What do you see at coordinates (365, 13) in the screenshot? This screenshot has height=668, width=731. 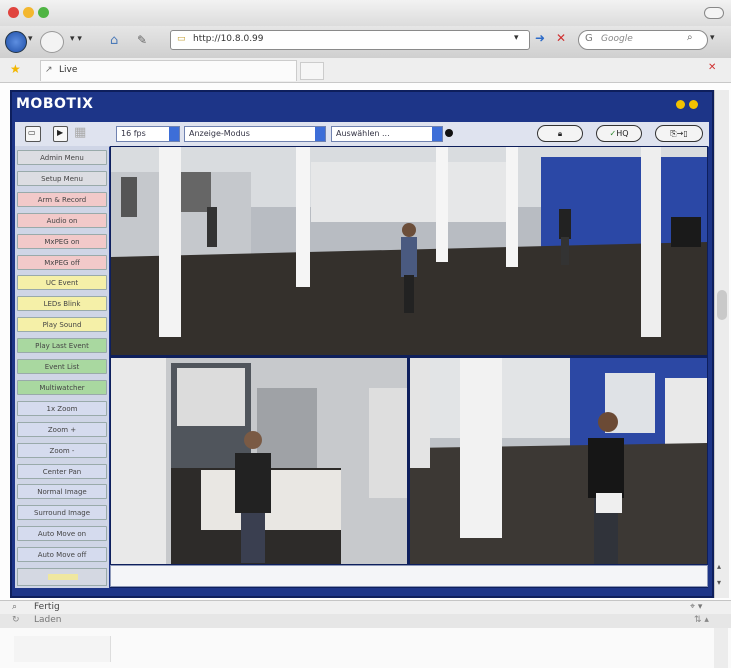 I see `window-title-bar` at bounding box center [365, 13].